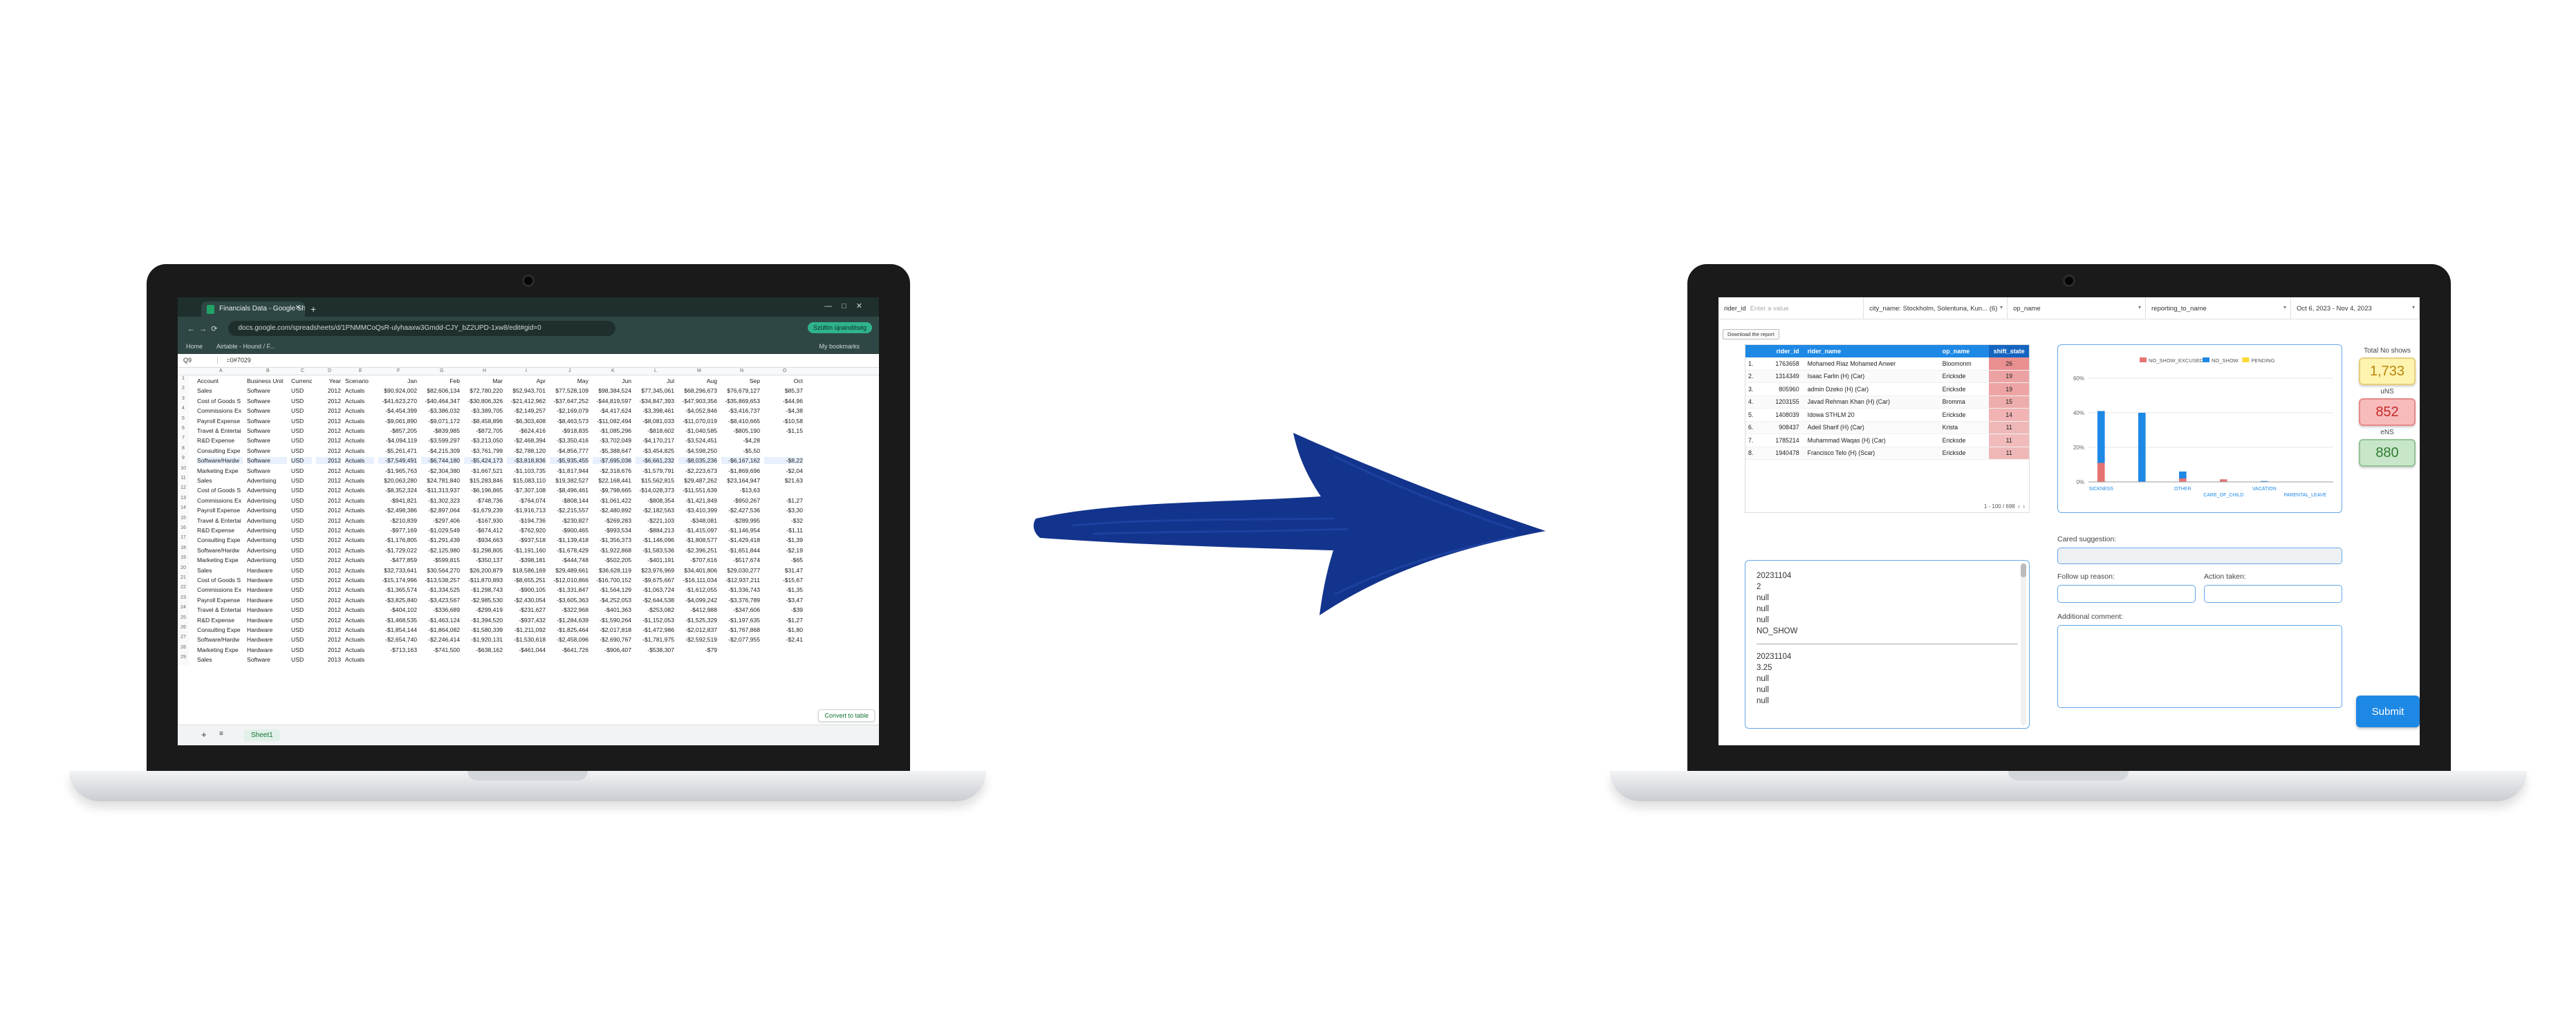 This screenshot has width=2576, height=1035. Describe the element at coordinates (398, 609) in the screenshot. I see `table-cell: -$404,102` at that location.